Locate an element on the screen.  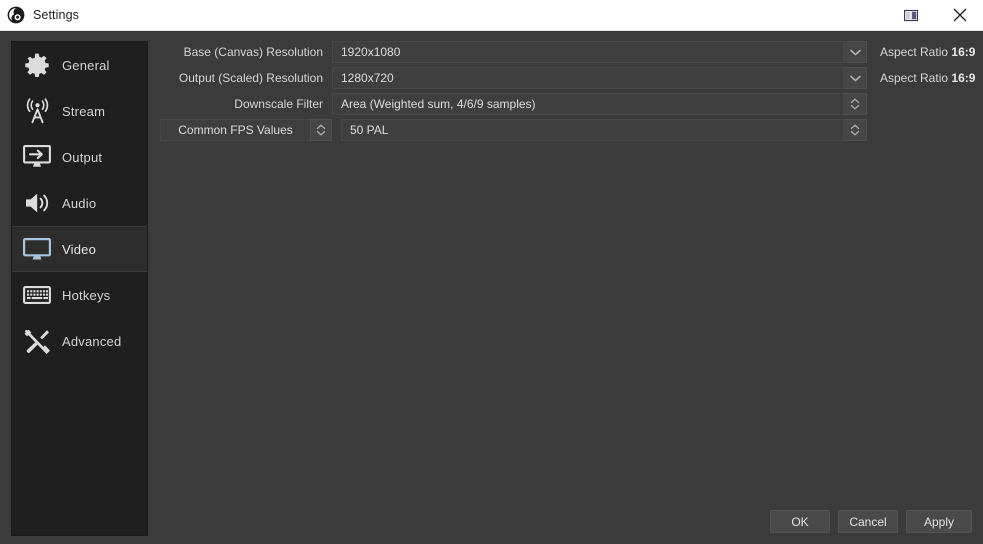
fps-value-combobox: 50 PAL is located at coordinates (604, 130).